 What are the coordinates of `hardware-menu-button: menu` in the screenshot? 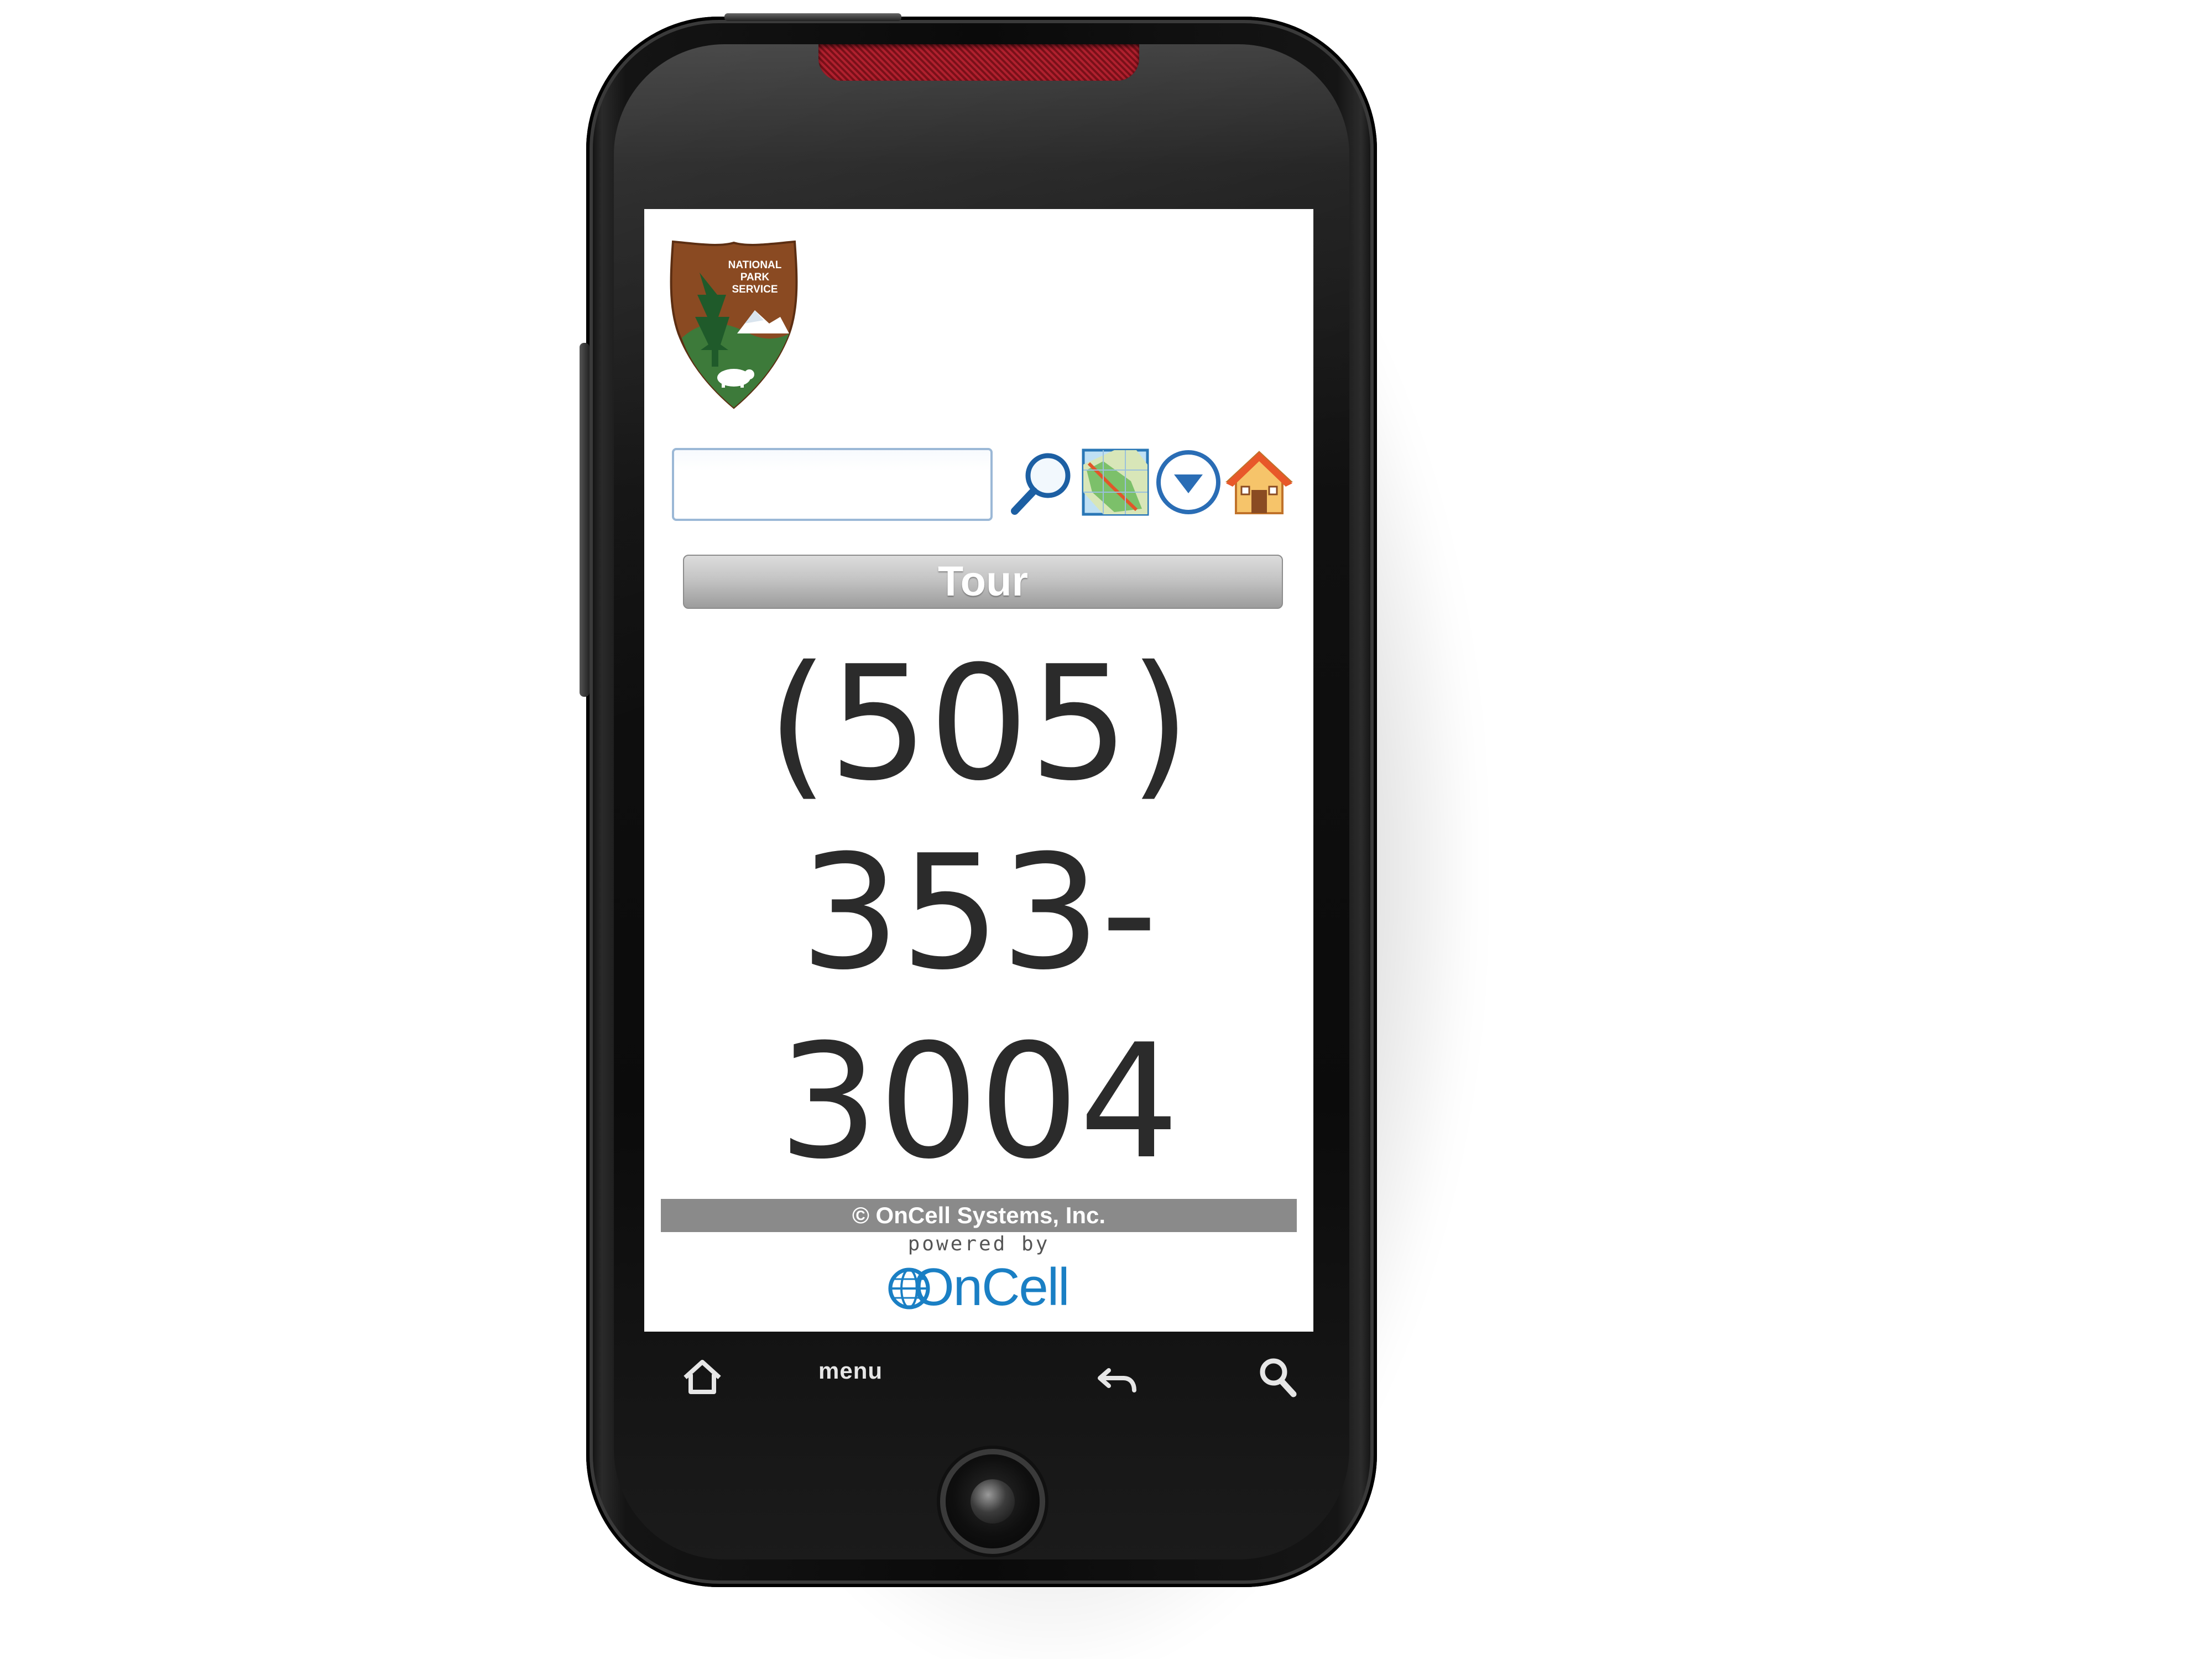 It's located at (851, 1371).